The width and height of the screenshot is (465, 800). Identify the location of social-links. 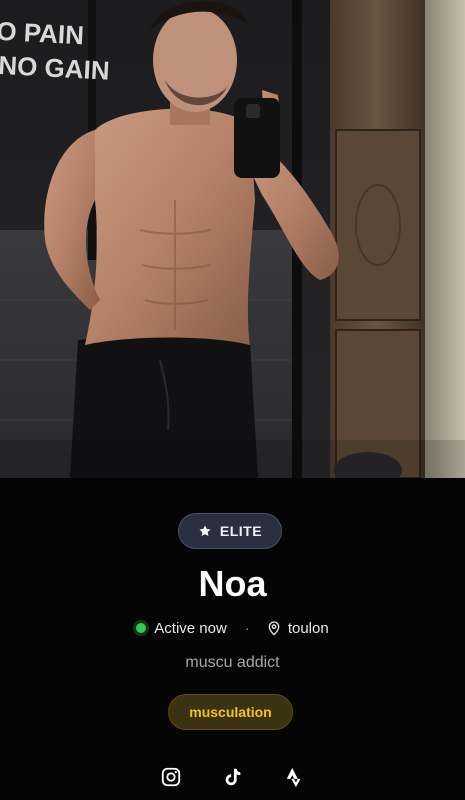
(232, 777).